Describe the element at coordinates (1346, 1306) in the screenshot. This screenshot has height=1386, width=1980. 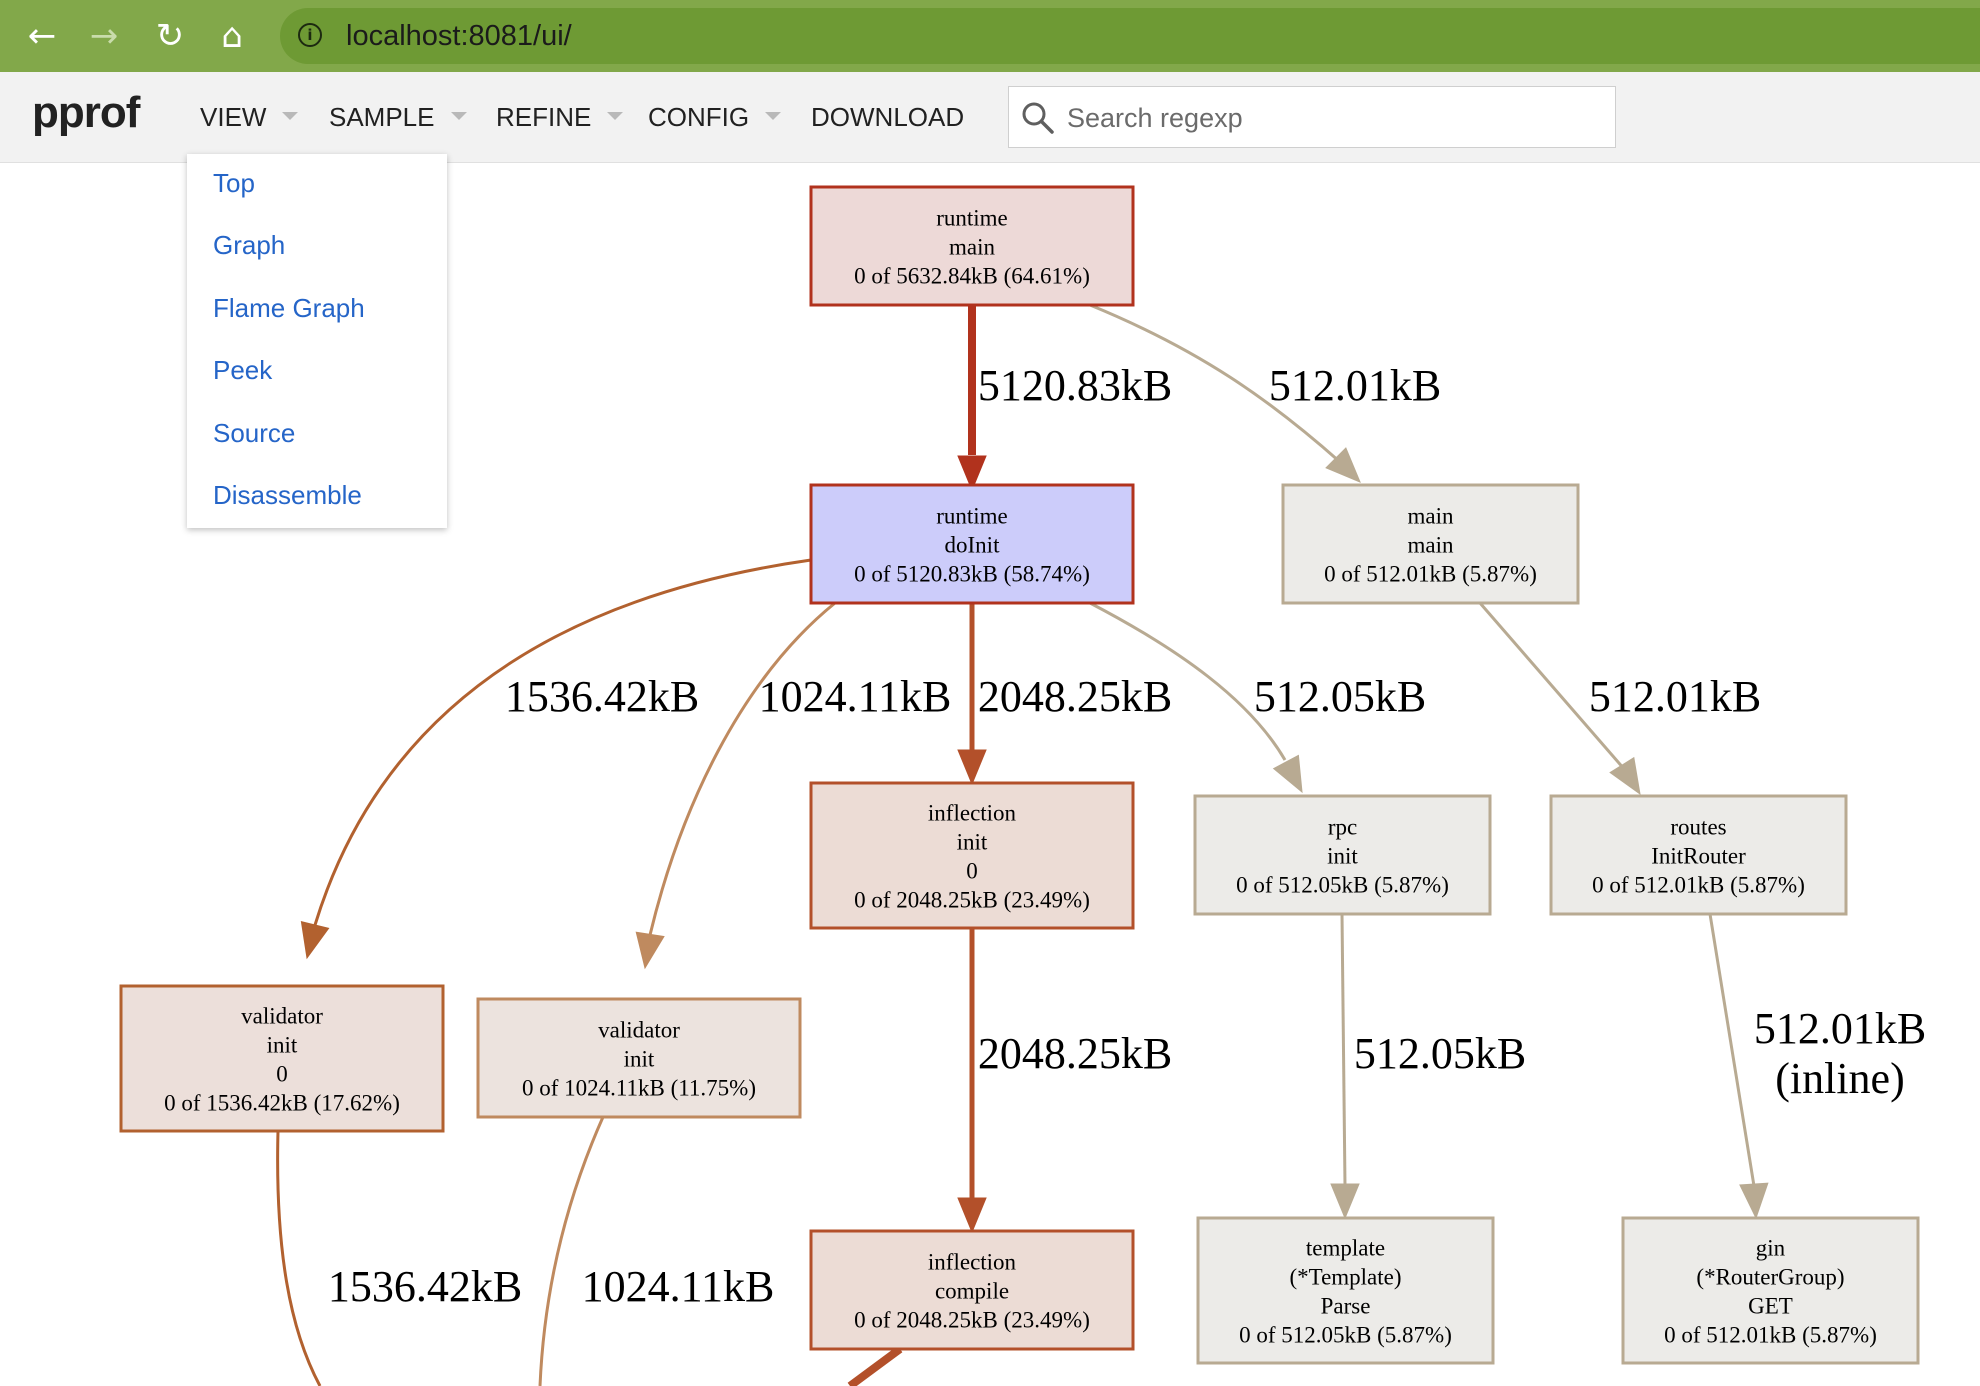
I see `node-label: Parse` at that location.